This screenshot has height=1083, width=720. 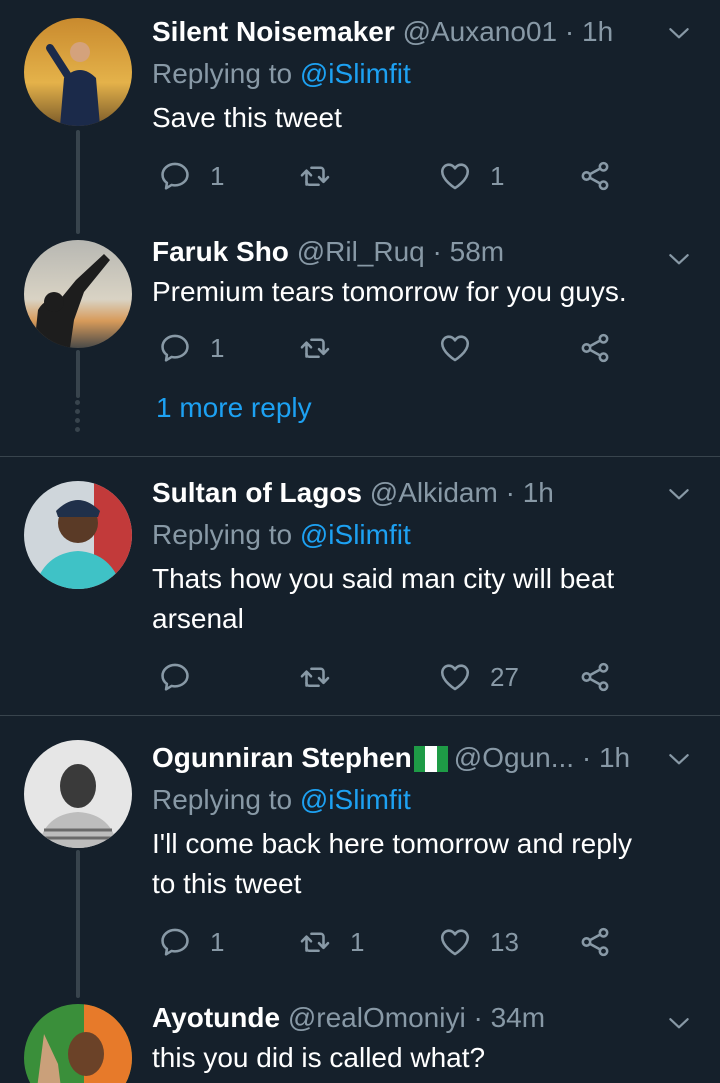 I want to click on like-button: 13, so click(x=478, y=942).